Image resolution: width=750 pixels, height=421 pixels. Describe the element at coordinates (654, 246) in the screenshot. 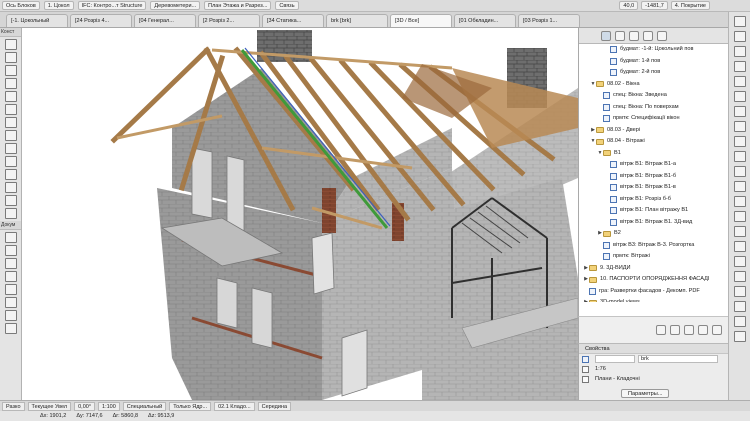

I see `tree-item: вітрж В3: Вітраж В-3. Розгортка` at that location.